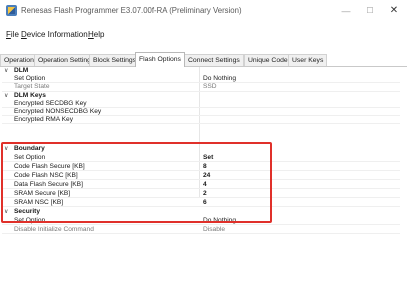  Describe the element at coordinates (201, 79) in the screenshot. I see `property-row: Set Option Do Nothing` at that location.